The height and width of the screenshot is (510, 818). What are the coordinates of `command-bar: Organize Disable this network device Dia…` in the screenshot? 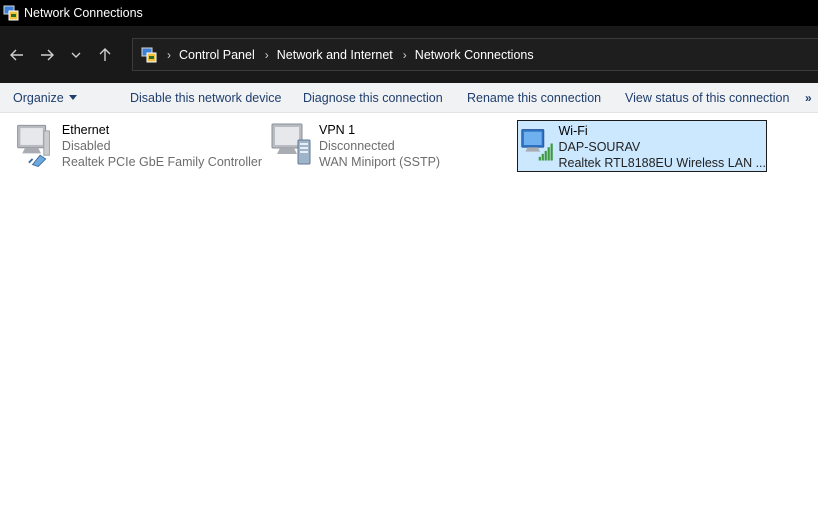 It's located at (409, 98).